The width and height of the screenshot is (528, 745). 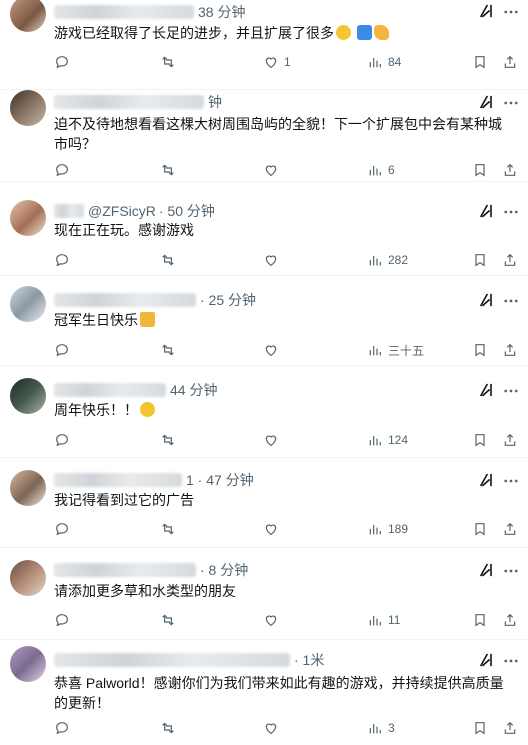 I want to click on reply-item: @ZFSicyR · 50 分钟 现在正在玩。感谢游戏 282, so click(x=264, y=229).